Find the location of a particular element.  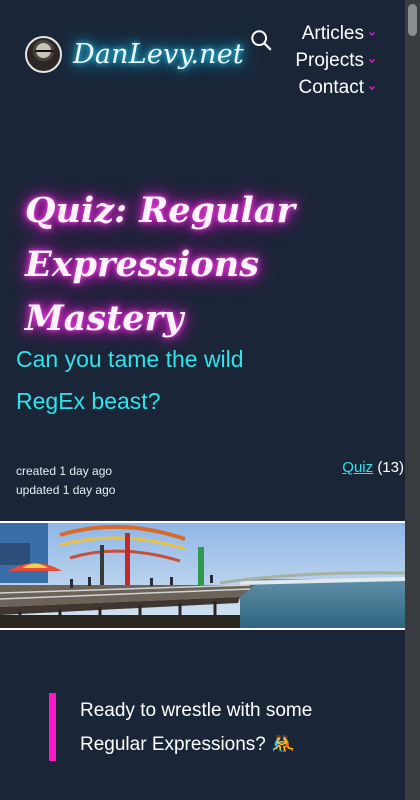

post-tags: Quiz (13) is located at coordinates (373, 467).